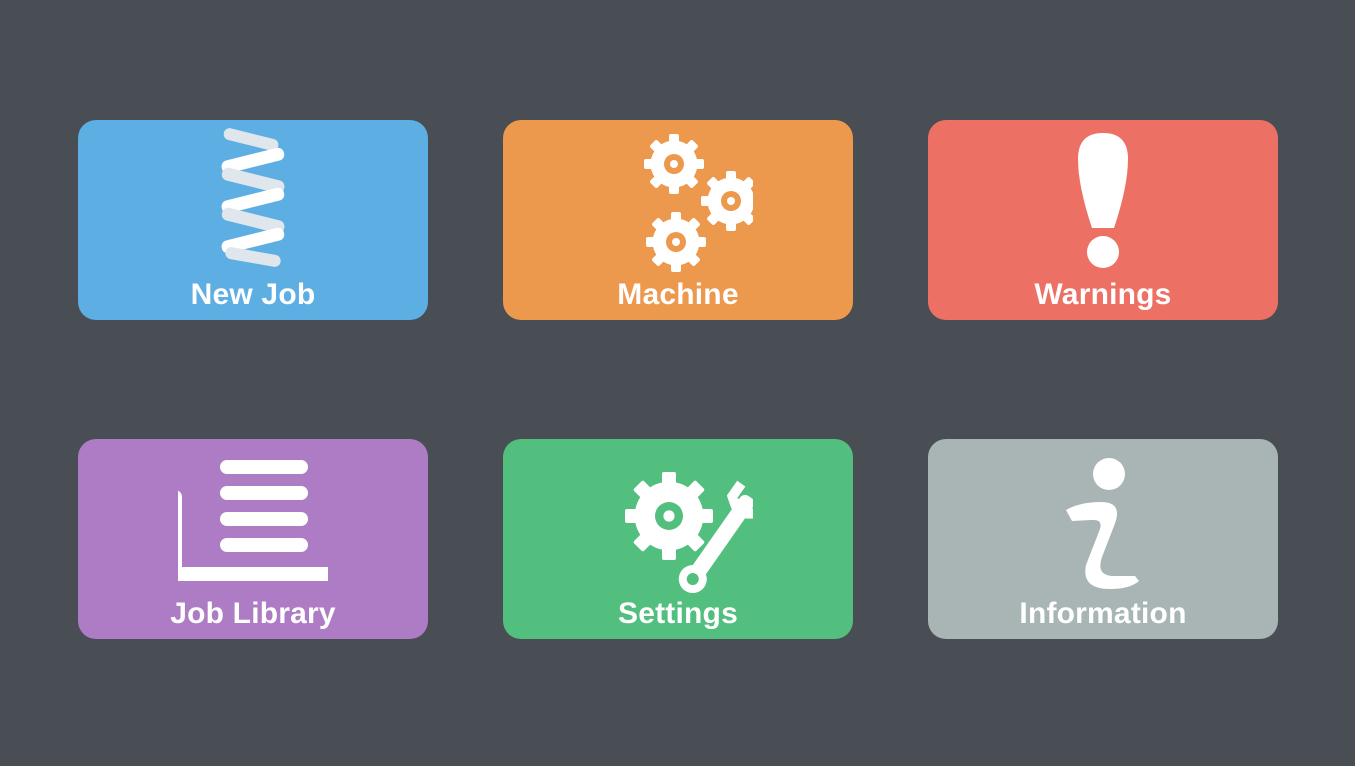 The image size is (1355, 766). I want to click on gear-wrench-icon, so click(678, 518).